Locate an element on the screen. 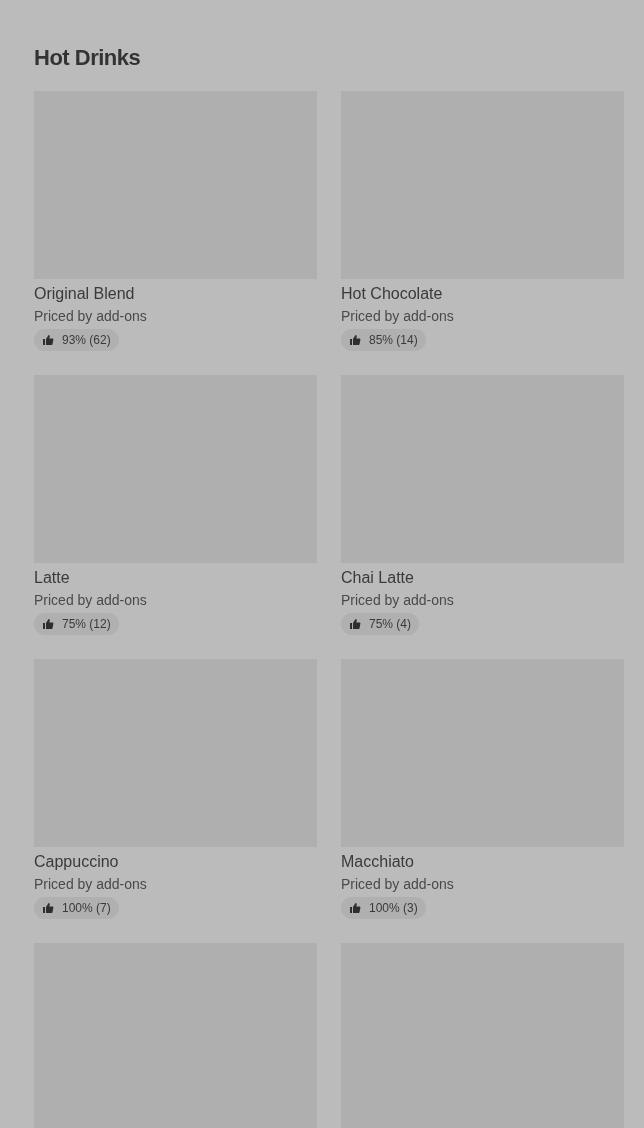 Image resolution: width=644 pixels, height=1128 pixels. rating-text: 75% (12) is located at coordinates (86, 624).